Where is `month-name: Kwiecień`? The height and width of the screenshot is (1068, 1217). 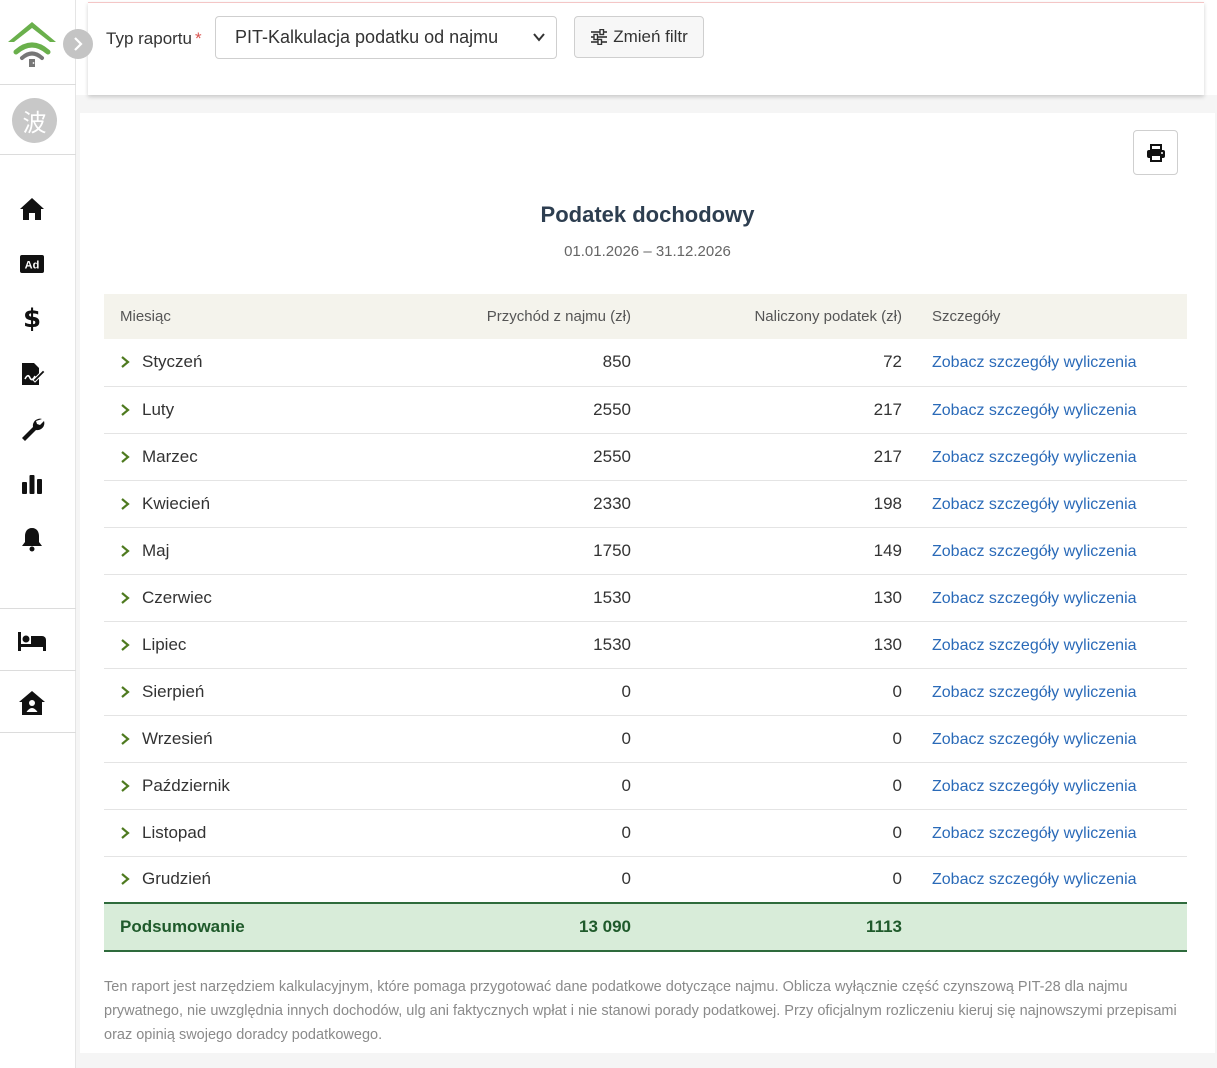 month-name: Kwiecień is located at coordinates (176, 503).